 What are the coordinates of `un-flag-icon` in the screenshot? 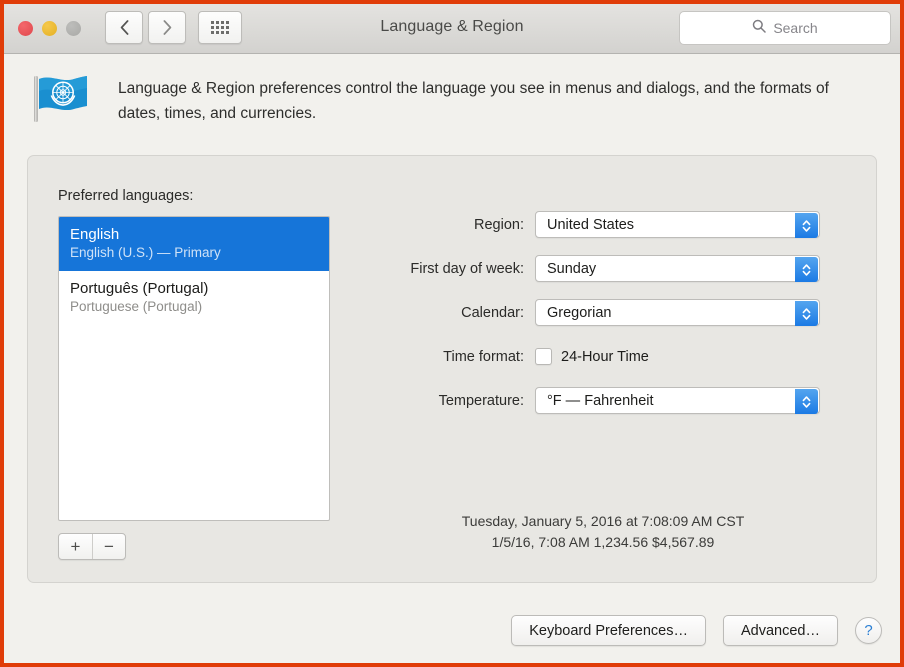 It's located at (61, 98).